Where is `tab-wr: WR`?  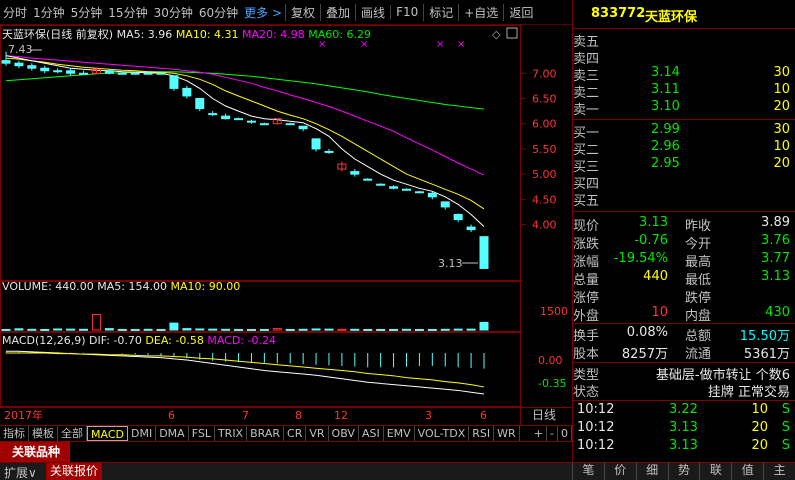 tab-wr: WR is located at coordinates (507, 433).